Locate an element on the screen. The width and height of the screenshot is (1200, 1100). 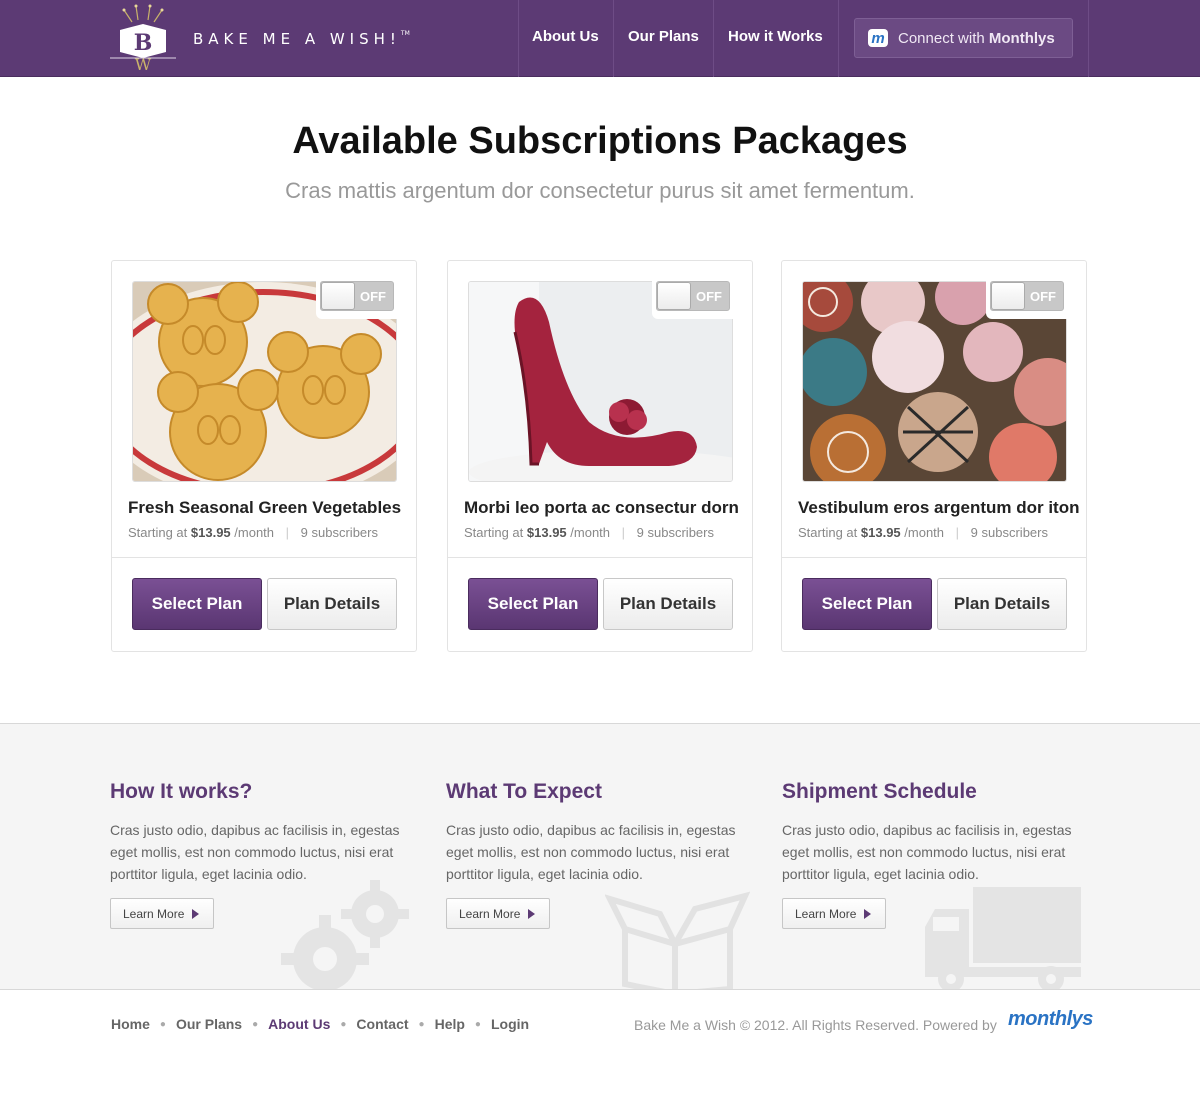
footer-link-our-plans: Our Plans is located at coordinates (209, 1024).